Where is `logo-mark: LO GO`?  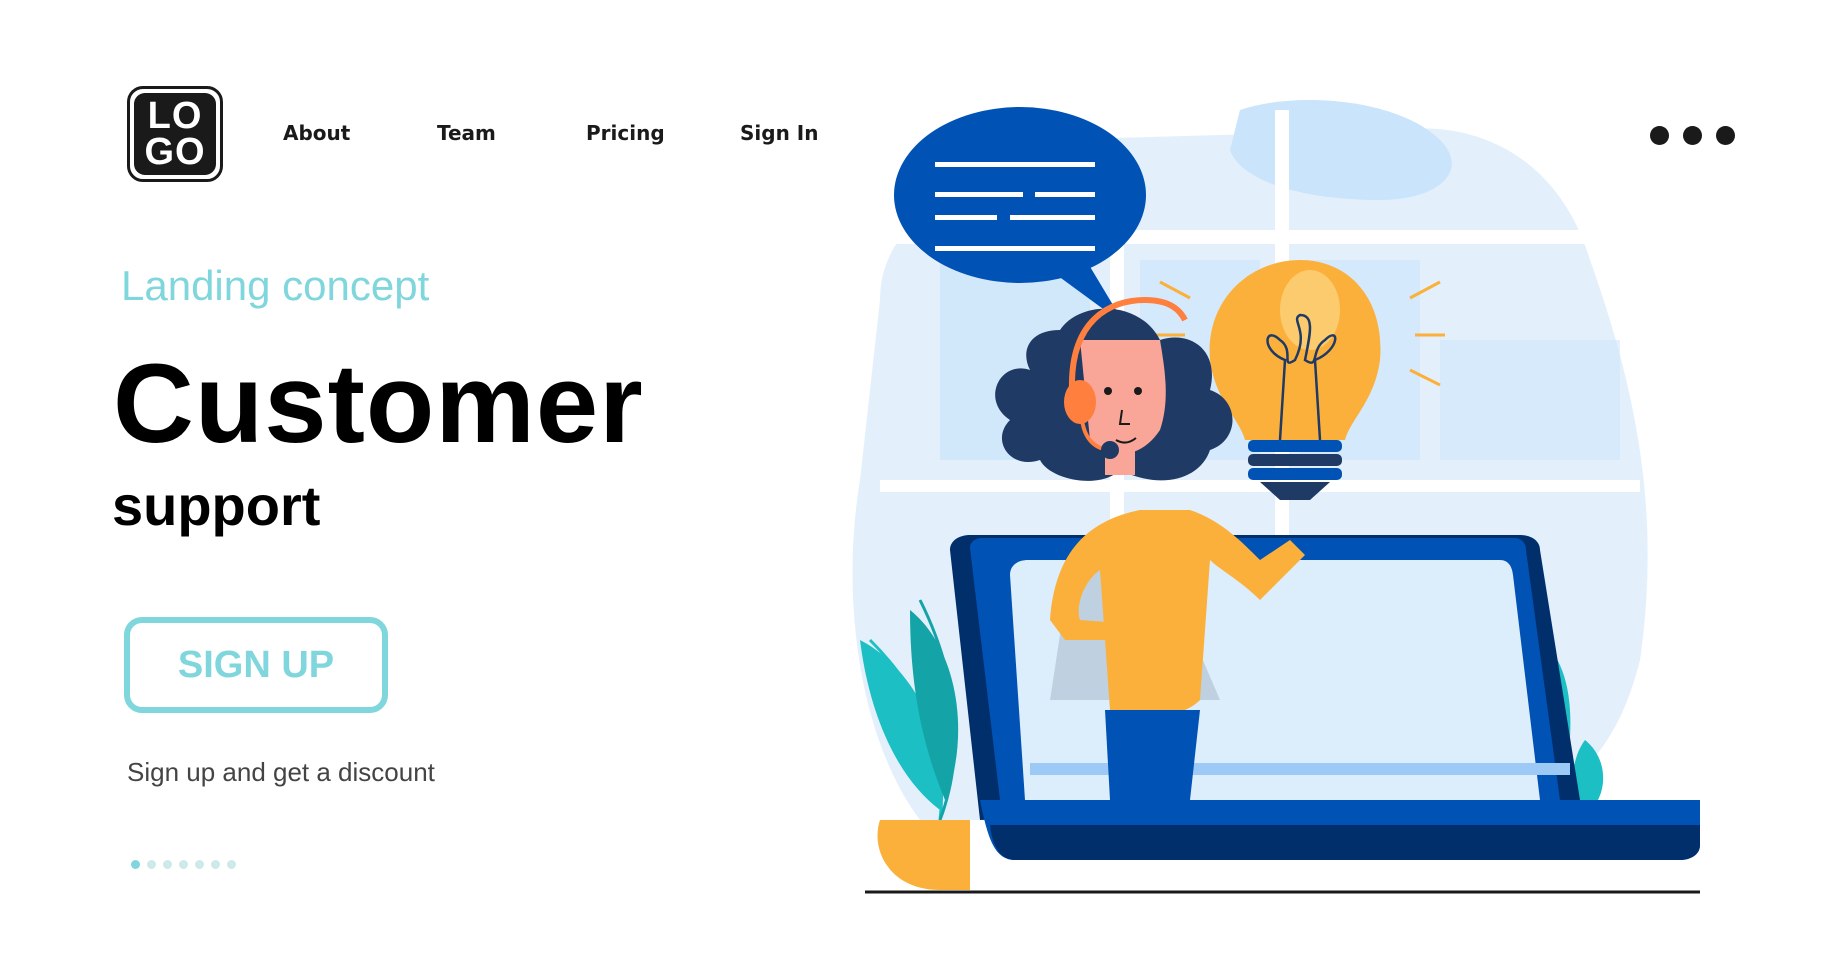 logo-mark: LO GO is located at coordinates (175, 134).